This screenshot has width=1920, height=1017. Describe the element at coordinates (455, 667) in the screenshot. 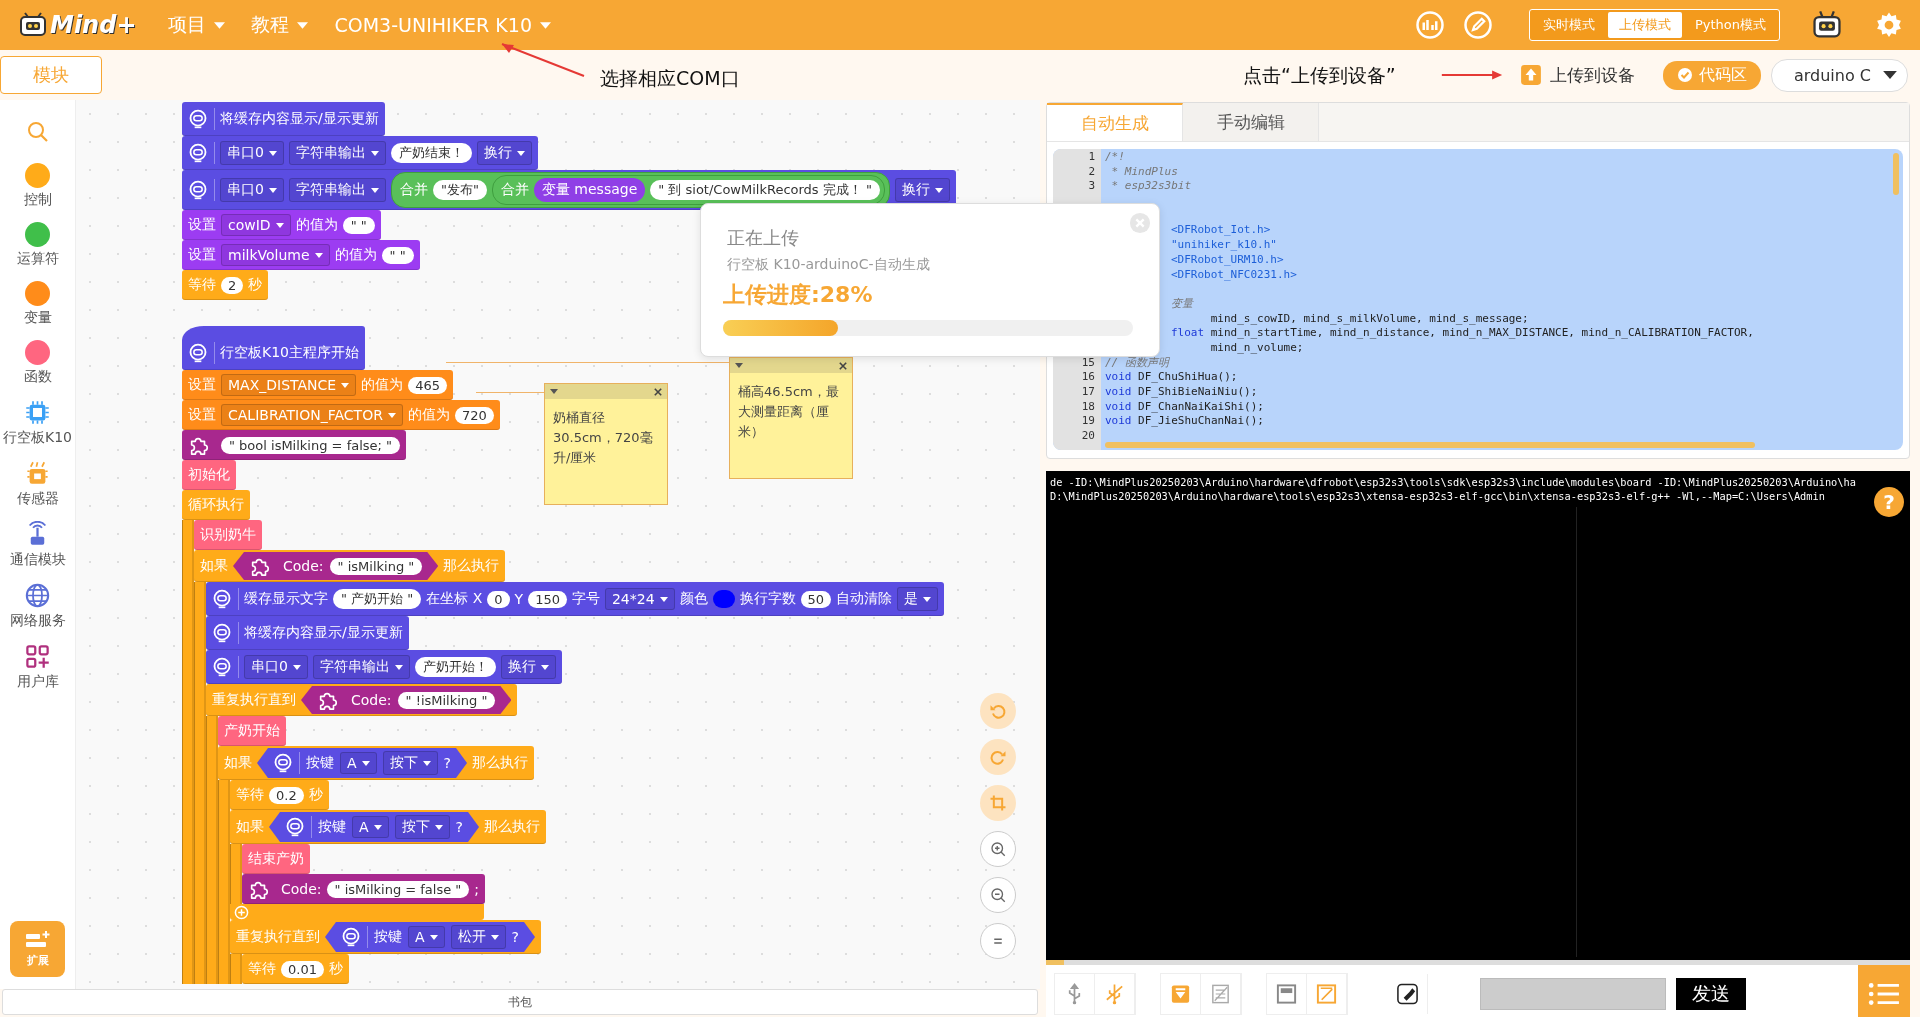

I see `text-field: 产奶开始！` at that location.